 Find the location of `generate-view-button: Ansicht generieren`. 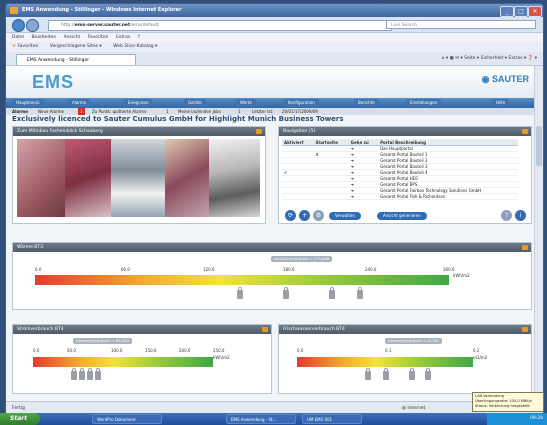

generate-view-button: Ansicht generieren is located at coordinates (402, 216).